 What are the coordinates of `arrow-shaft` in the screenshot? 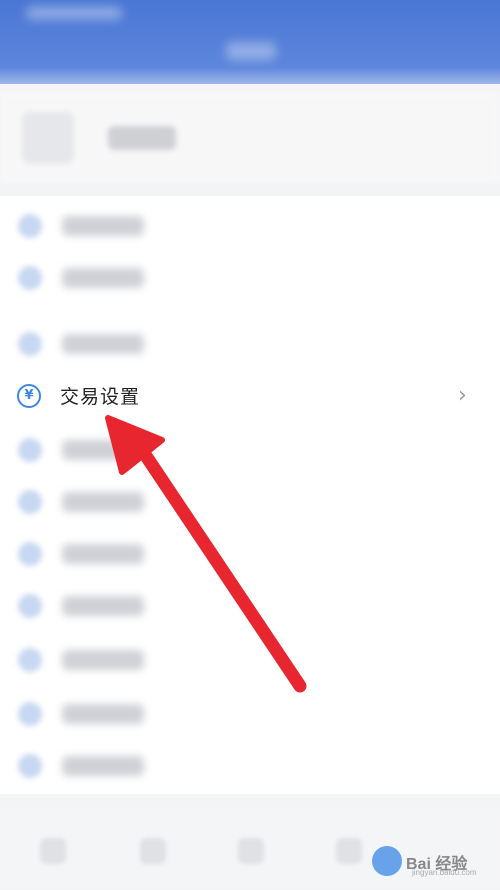 It's located at (219, 565).